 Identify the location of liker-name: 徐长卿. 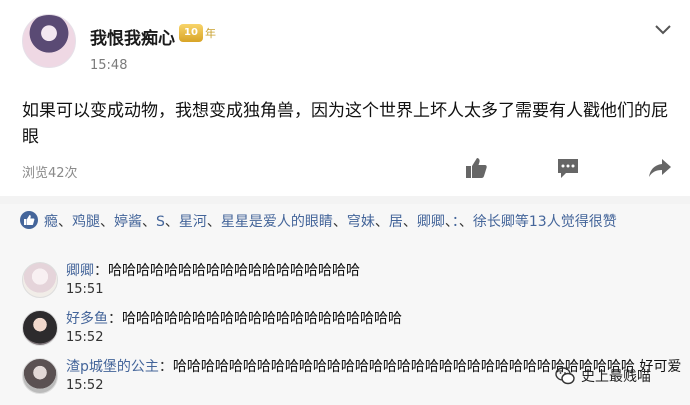
(494, 222).